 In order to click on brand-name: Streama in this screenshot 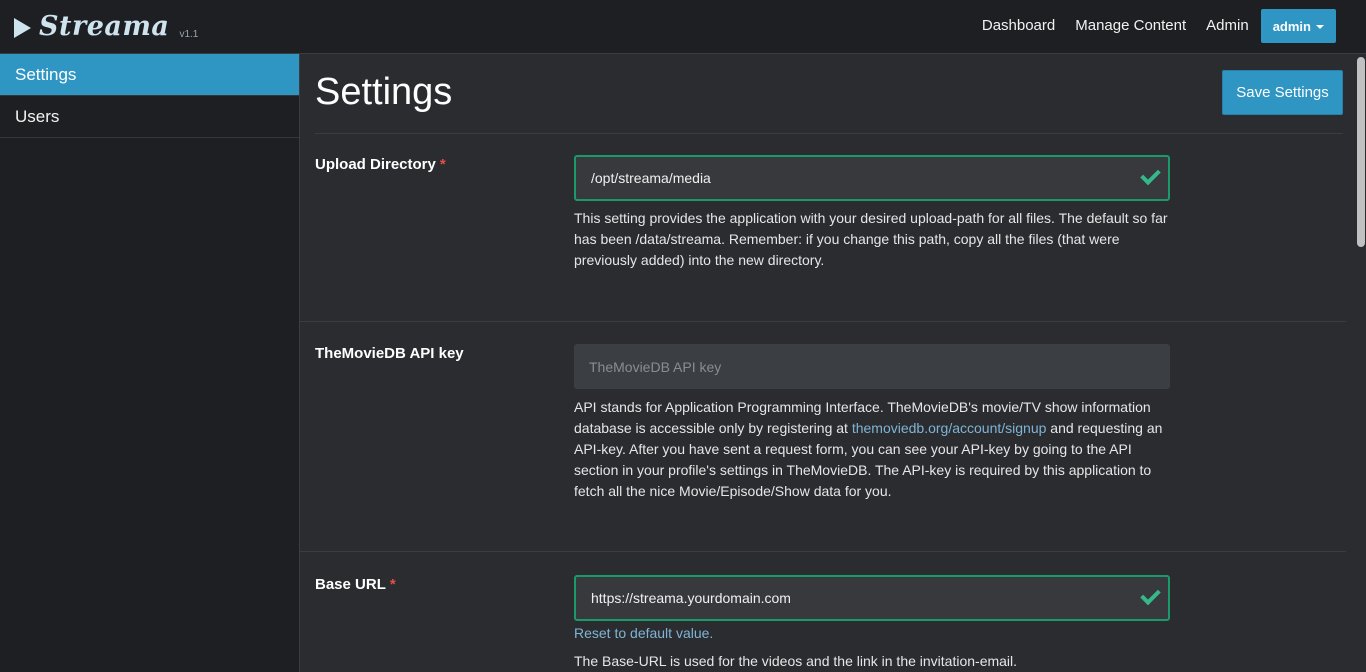, I will do `click(104, 26)`.